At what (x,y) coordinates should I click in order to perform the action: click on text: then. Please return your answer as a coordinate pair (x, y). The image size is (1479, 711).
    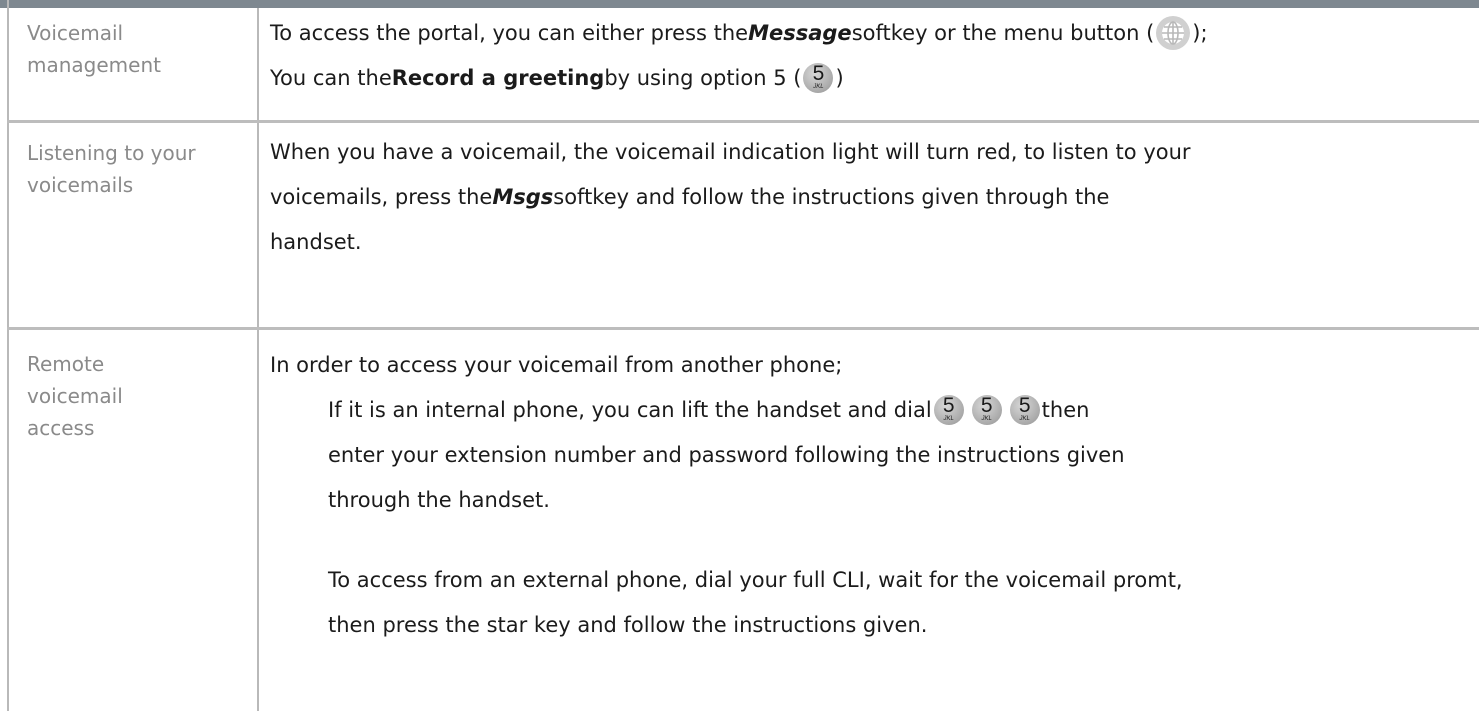
    Looking at the image, I should click on (1065, 410).